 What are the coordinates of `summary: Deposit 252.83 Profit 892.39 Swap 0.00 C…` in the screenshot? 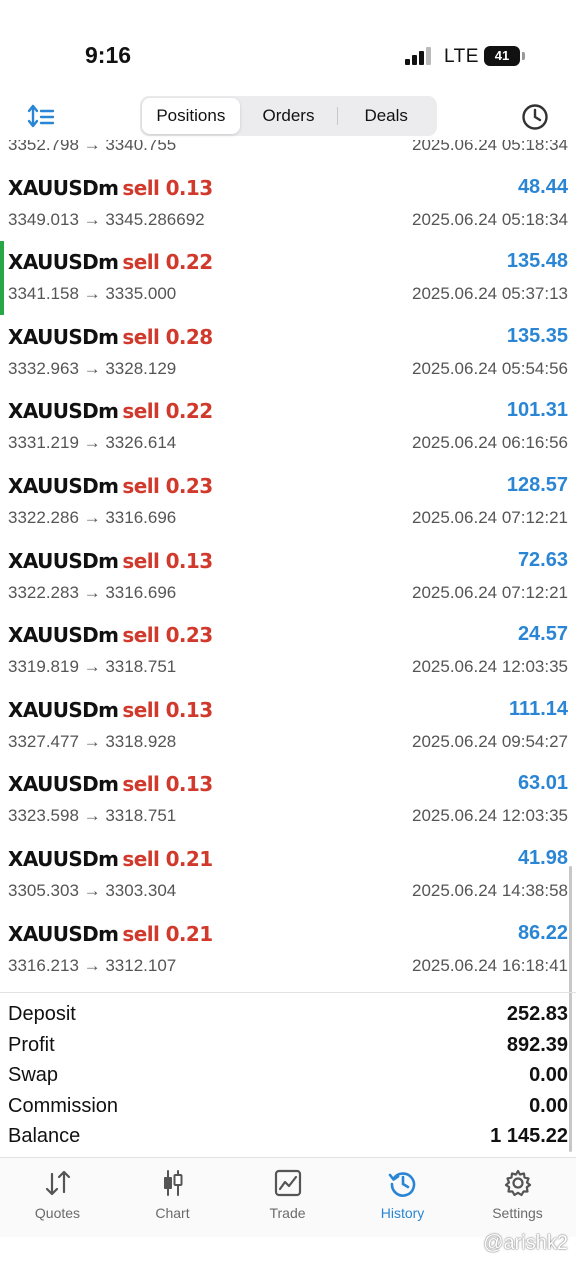 It's located at (288, 1074).